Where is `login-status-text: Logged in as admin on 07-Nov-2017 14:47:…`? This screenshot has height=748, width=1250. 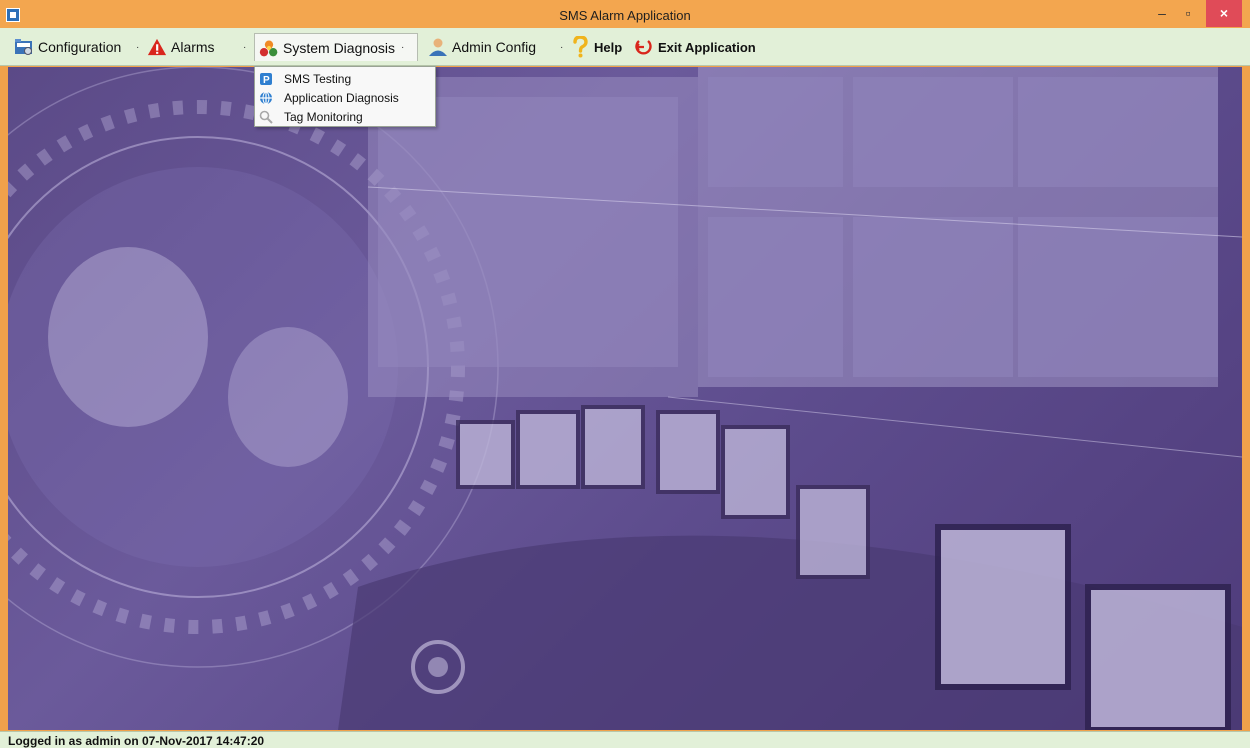 login-status-text: Logged in as admin on 07-Nov-2017 14:47:… is located at coordinates (136, 741).